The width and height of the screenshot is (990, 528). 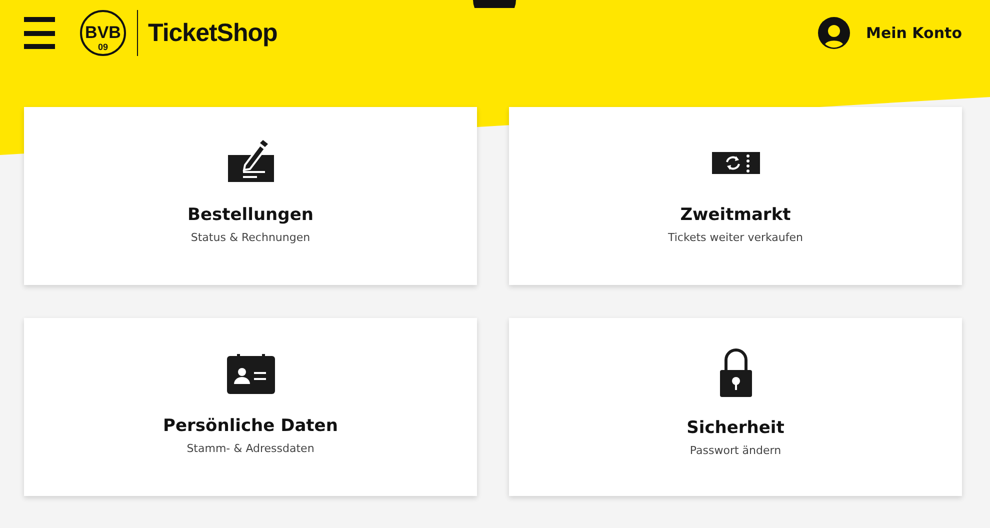 What do you see at coordinates (250, 237) in the screenshot?
I see `card-subtitle: Status & Rechnungen` at bounding box center [250, 237].